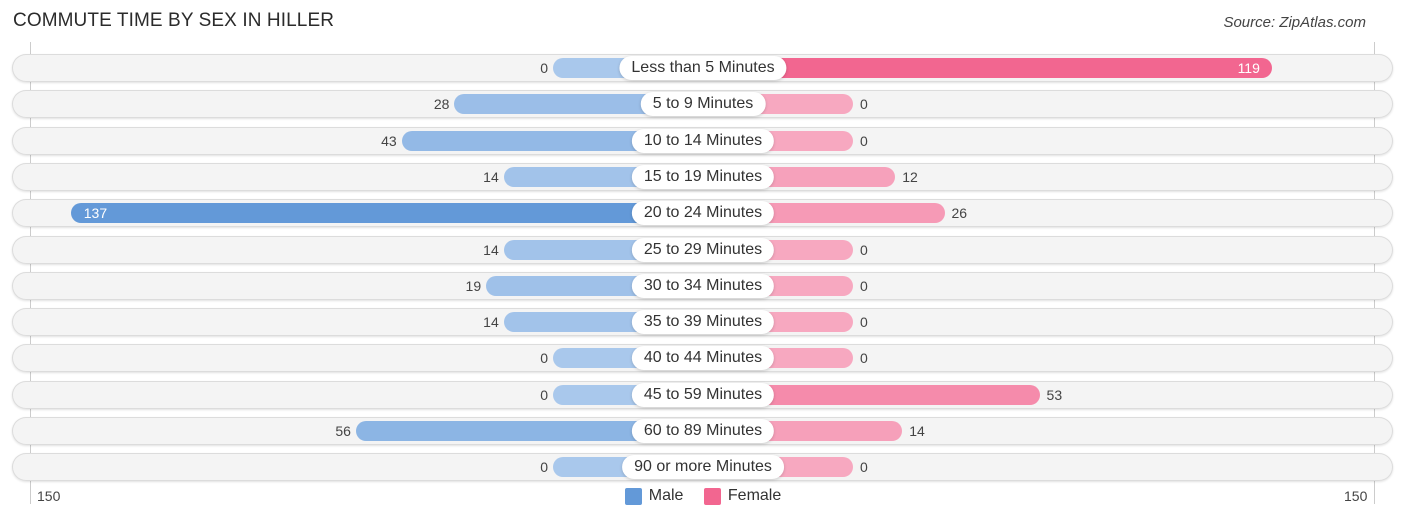 This screenshot has width=1406, height=522. Describe the element at coordinates (95, 213) in the screenshot. I see `value-label-male: 137` at that location.